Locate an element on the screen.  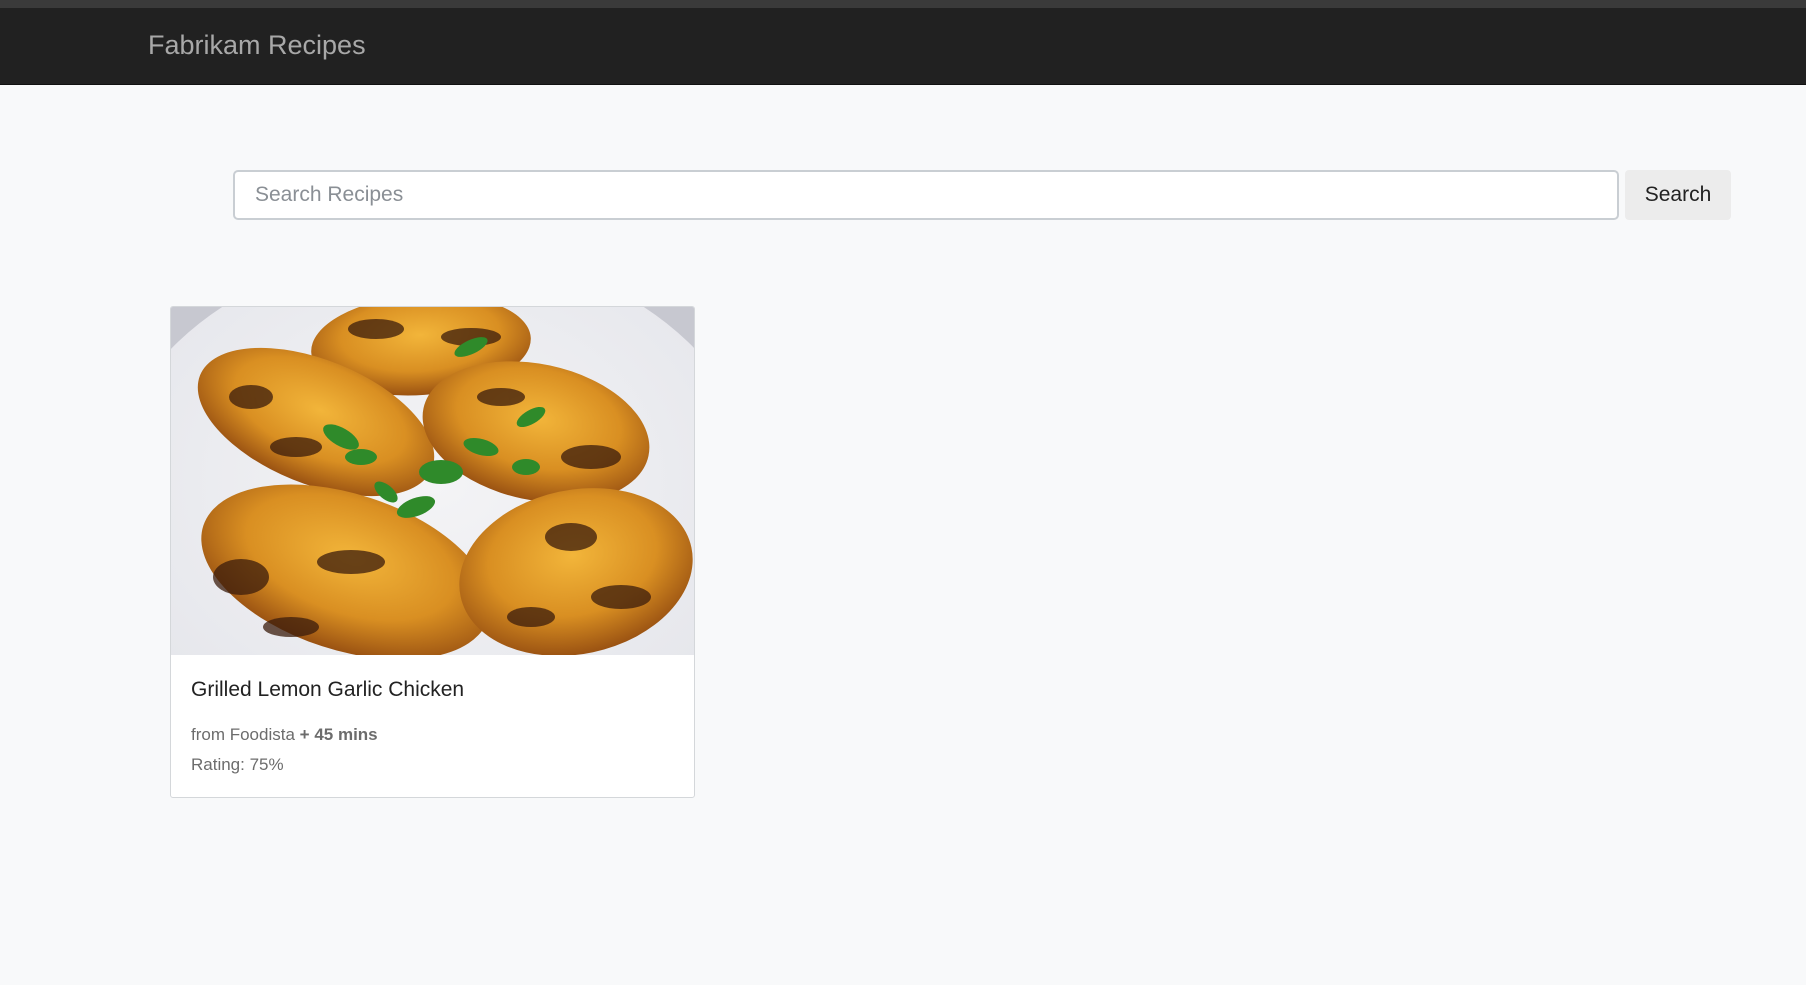
search-bar: Search is located at coordinates (982, 195).